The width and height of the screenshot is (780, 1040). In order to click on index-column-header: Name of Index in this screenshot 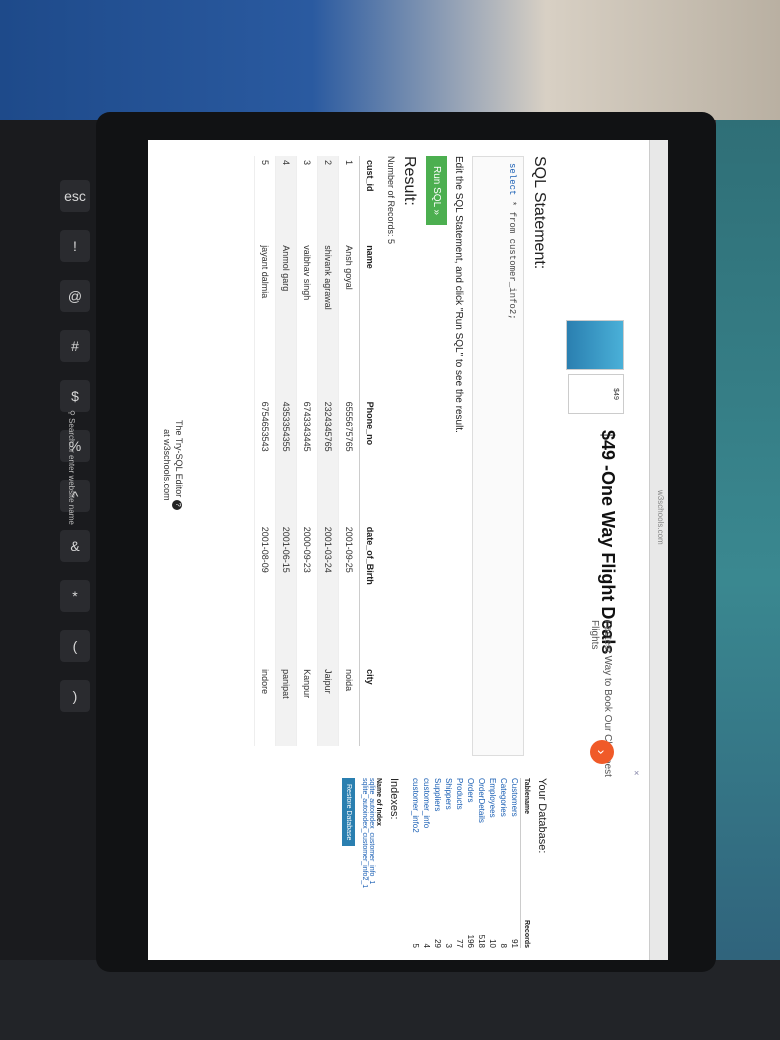, I will do `click(378, 802)`.